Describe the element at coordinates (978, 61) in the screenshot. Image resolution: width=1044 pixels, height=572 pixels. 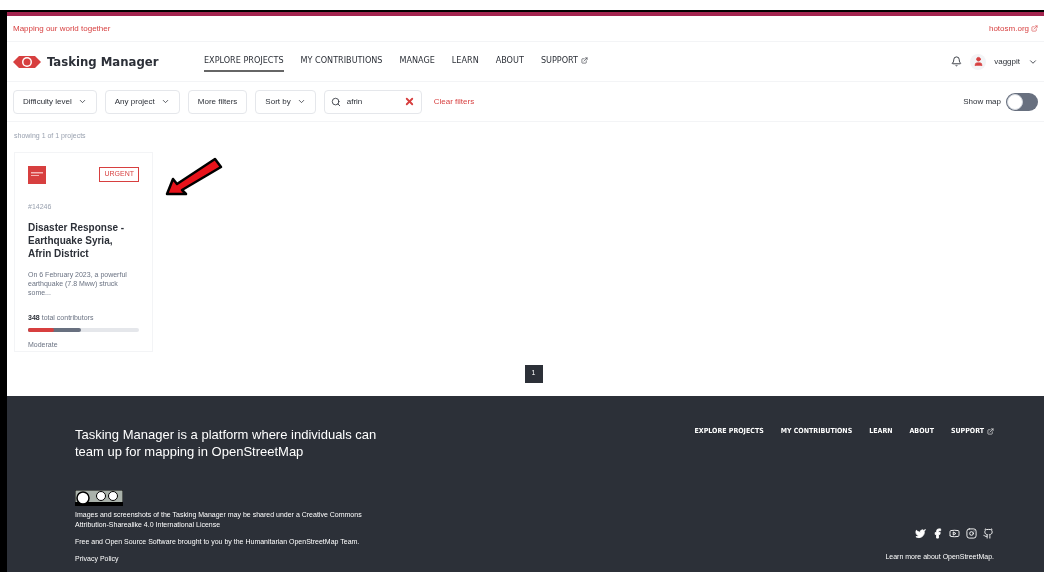
I see `avatar` at that location.